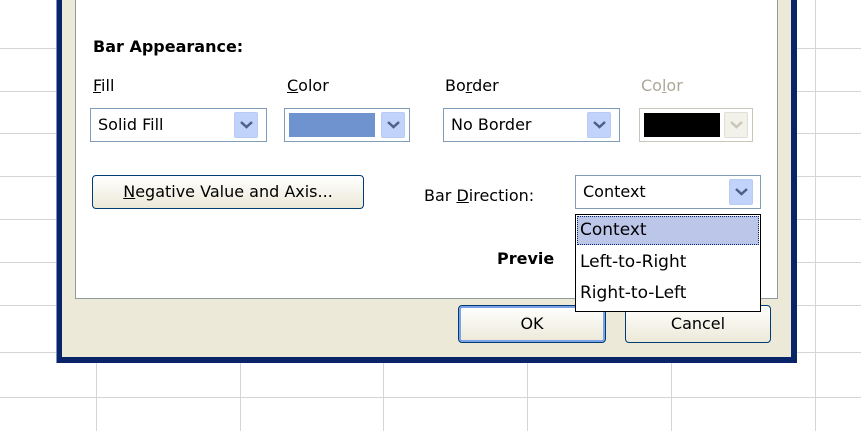 This screenshot has height=431, width=861. I want to click on color-combo, so click(347, 125).